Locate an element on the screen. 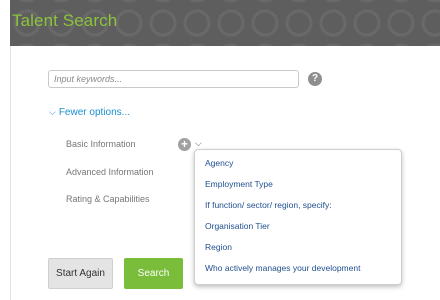  start-again-button: Start Again is located at coordinates (80, 273).